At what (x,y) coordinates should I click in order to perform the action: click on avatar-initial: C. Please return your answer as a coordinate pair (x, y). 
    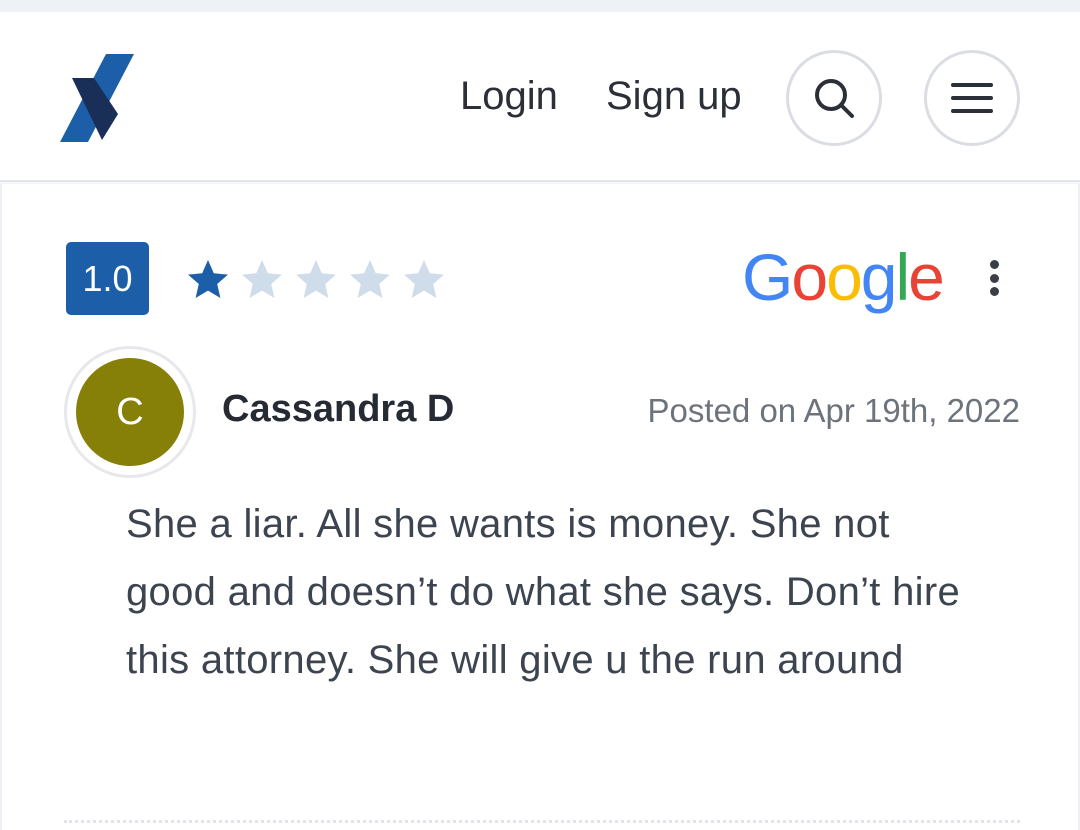
    Looking at the image, I should click on (130, 412).